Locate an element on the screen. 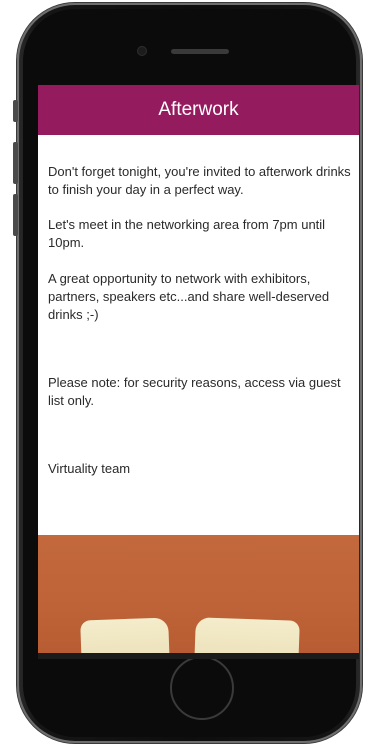  volume-up-button is located at coordinates (15, 163).